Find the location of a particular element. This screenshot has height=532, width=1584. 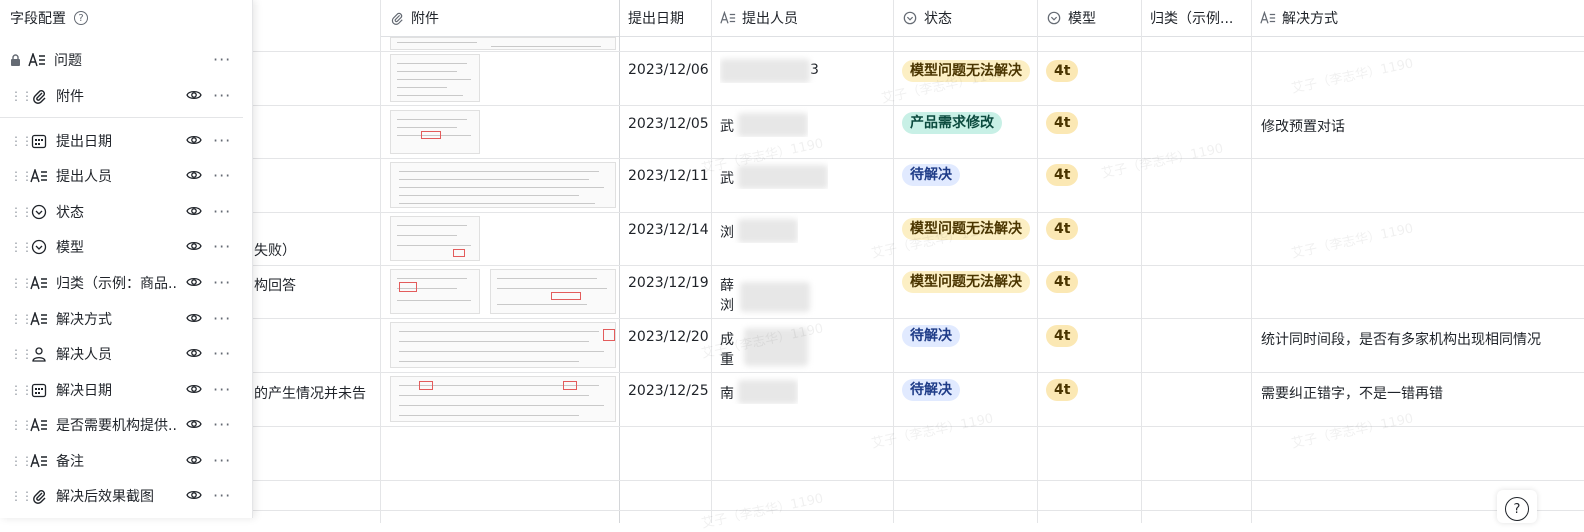

text-icon is located at coordinates (39, 425).